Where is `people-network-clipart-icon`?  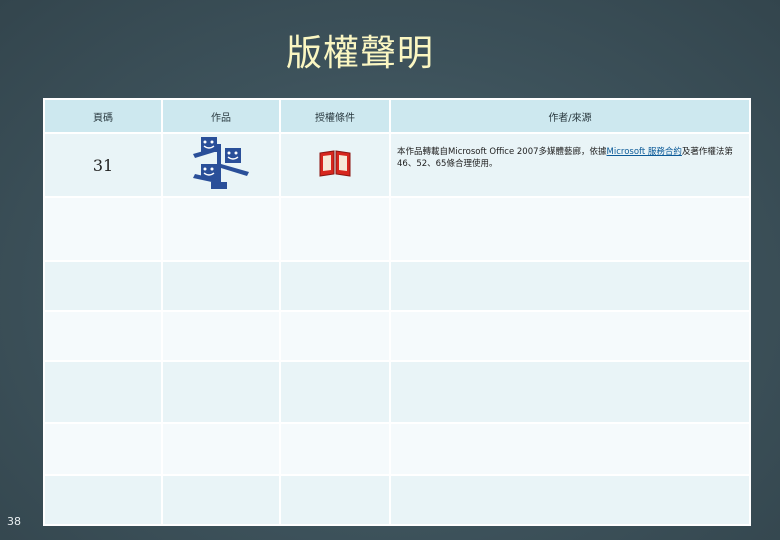 people-network-clipart-icon is located at coordinates (221, 166).